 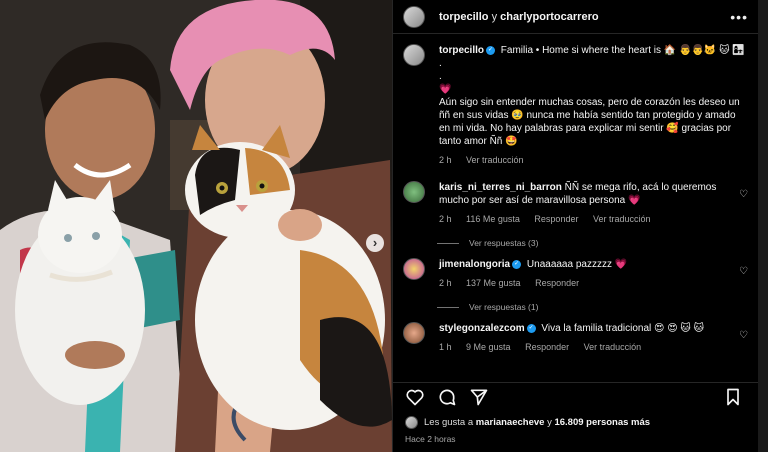 I want to click on comment-likes: 9 Me gusta, so click(x=488, y=347).